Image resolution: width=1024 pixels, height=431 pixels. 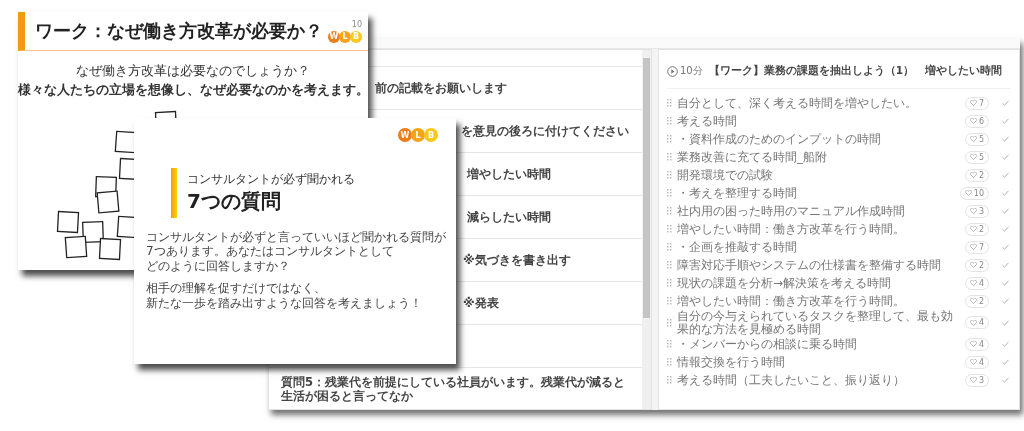 What do you see at coordinates (517, 260) in the screenshot?
I see `row-text: ※気づきを書き出す` at bounding box center [517, 260].